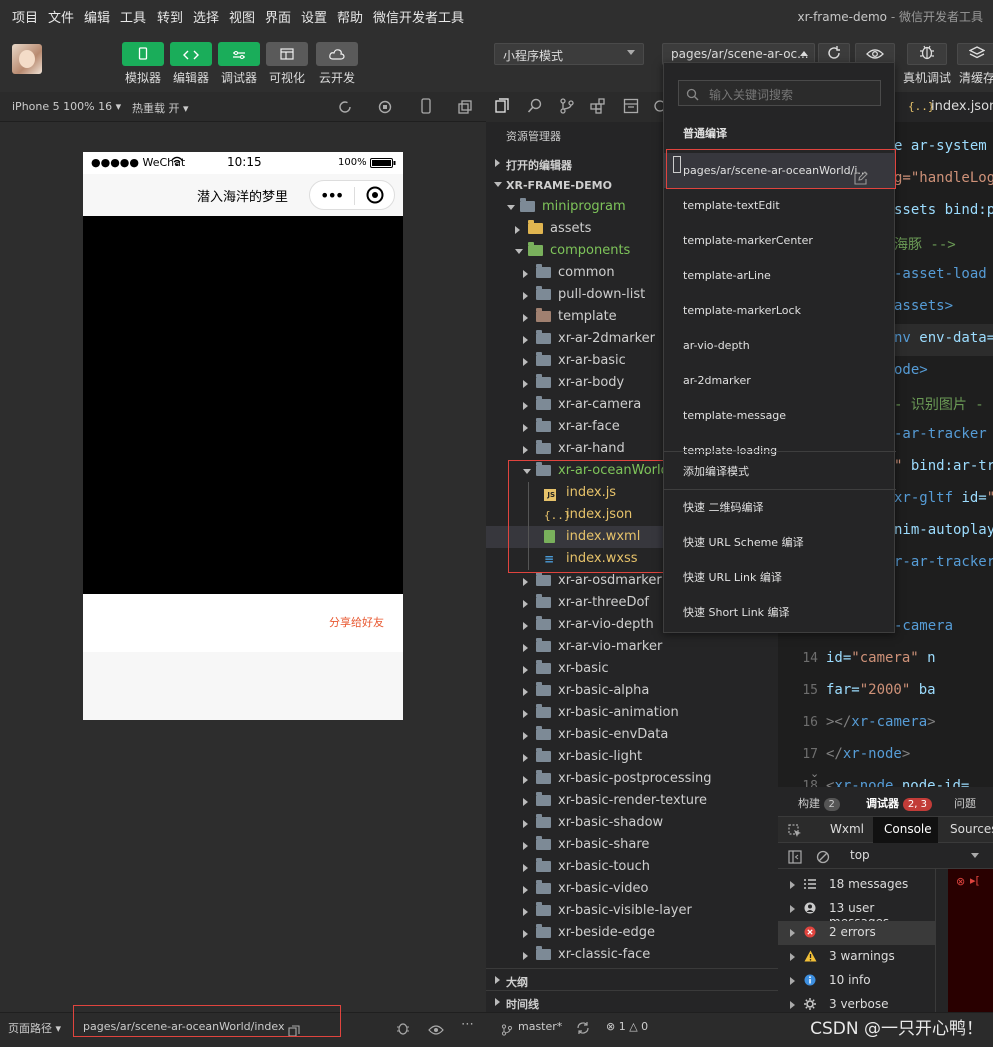 This screenshot has width=993, height=1047. Describe the element at coordinates (278, 16) in the screenshot. I see `menu-item: 界面` at that location.